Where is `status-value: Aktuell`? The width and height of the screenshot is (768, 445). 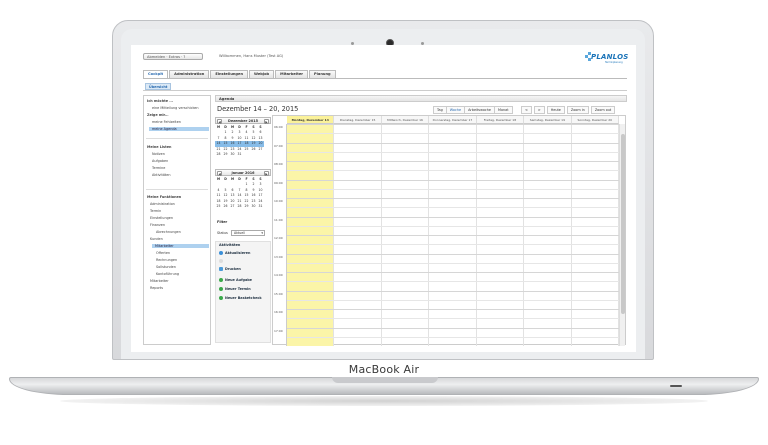
status-value: Aktuell is located at coordinates (240, 233).